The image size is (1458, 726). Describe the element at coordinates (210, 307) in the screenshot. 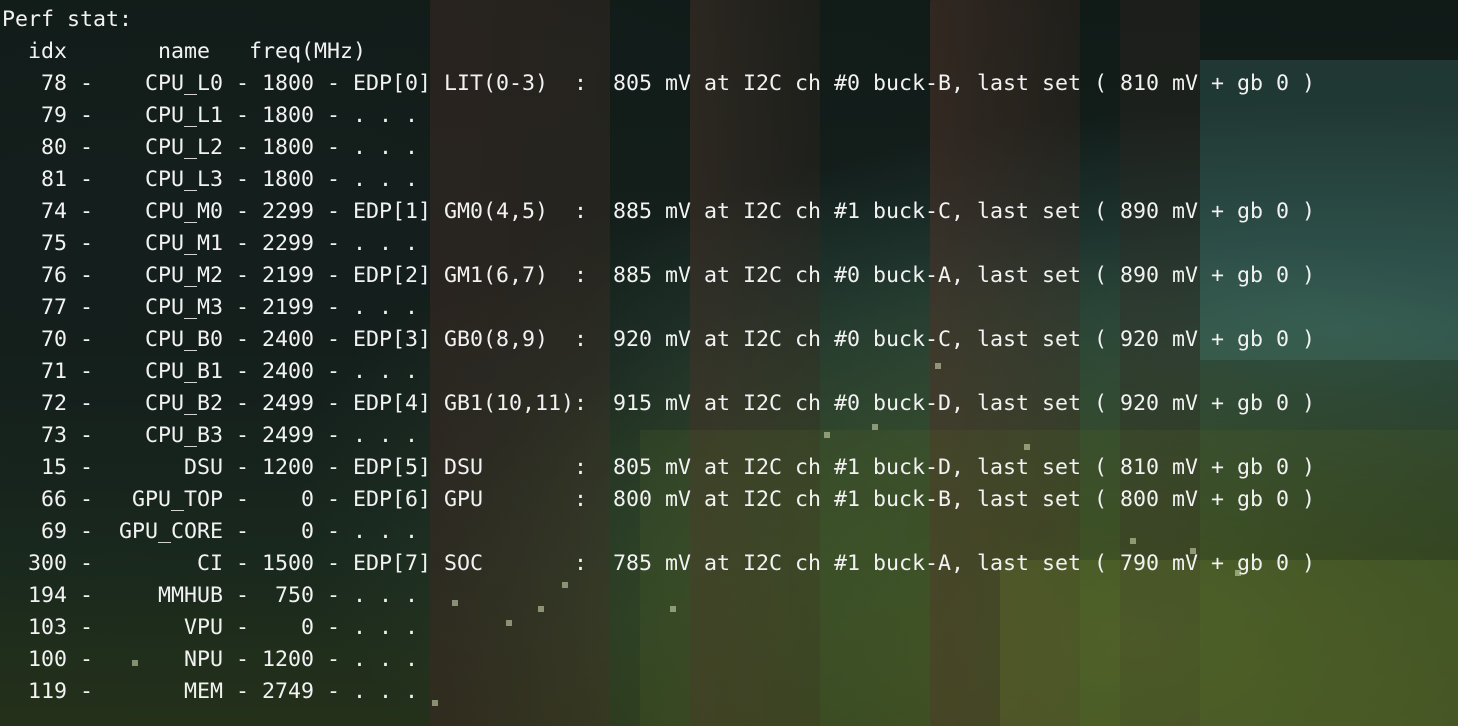

I see `output-line: 77 - CPU_M3 - 2199 - . . .` at that location.